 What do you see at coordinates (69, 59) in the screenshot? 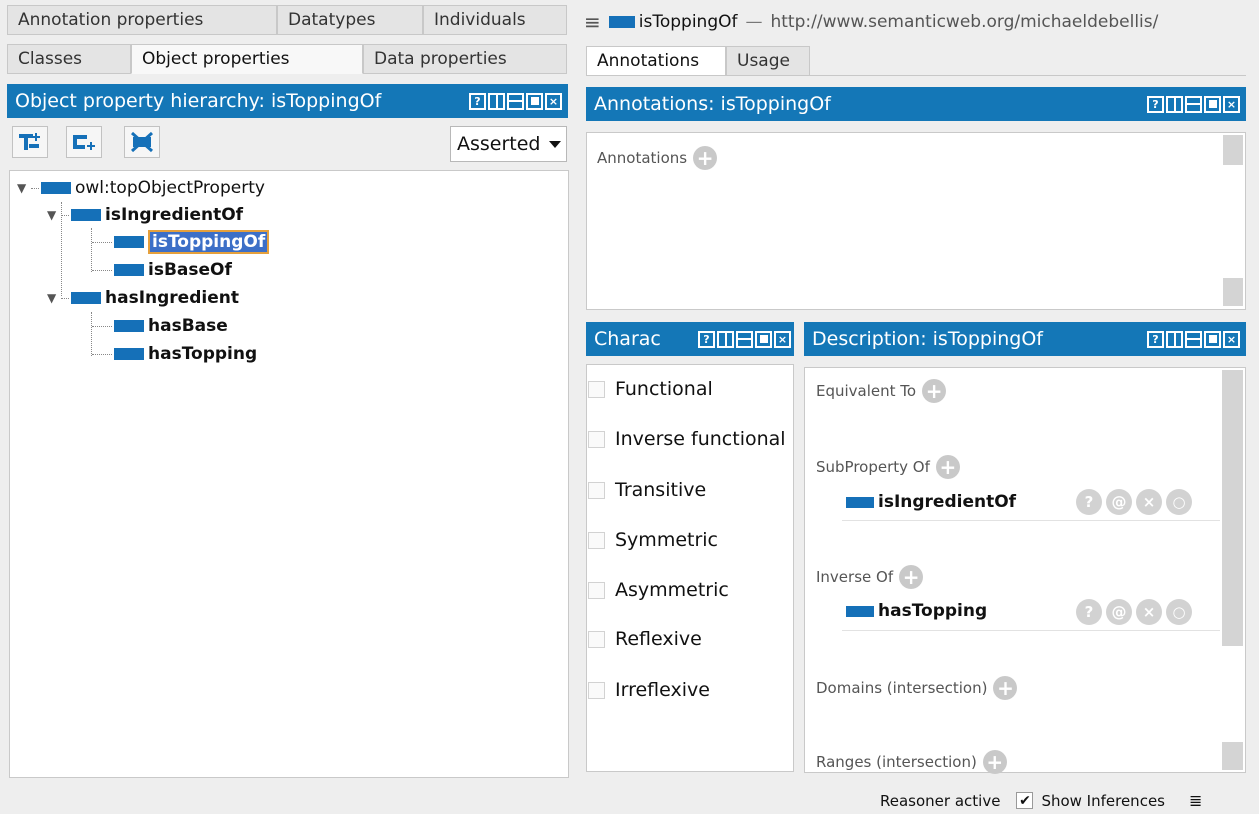
I see `tab-classes: Classes` at bounding box center [69, 59].